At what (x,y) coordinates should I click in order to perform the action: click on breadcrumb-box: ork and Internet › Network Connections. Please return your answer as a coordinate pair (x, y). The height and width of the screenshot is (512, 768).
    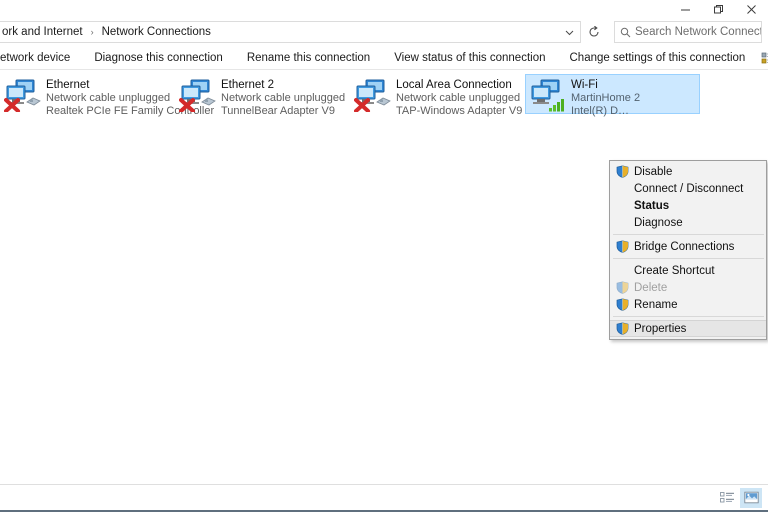
    Looking at the image, I should click on (290, 32).